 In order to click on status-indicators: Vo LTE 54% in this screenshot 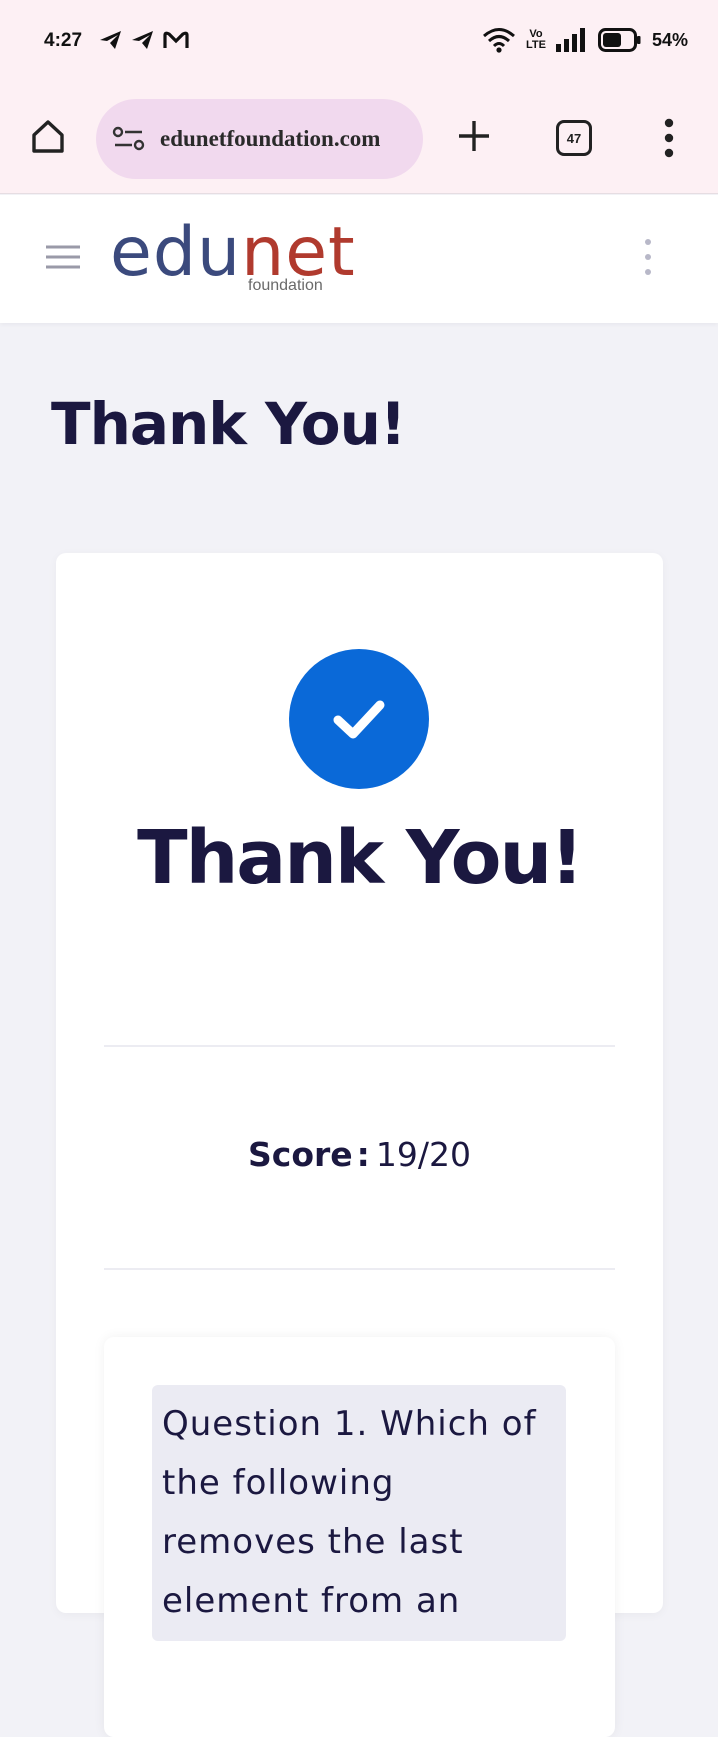, I will do `click(585, 40)`.